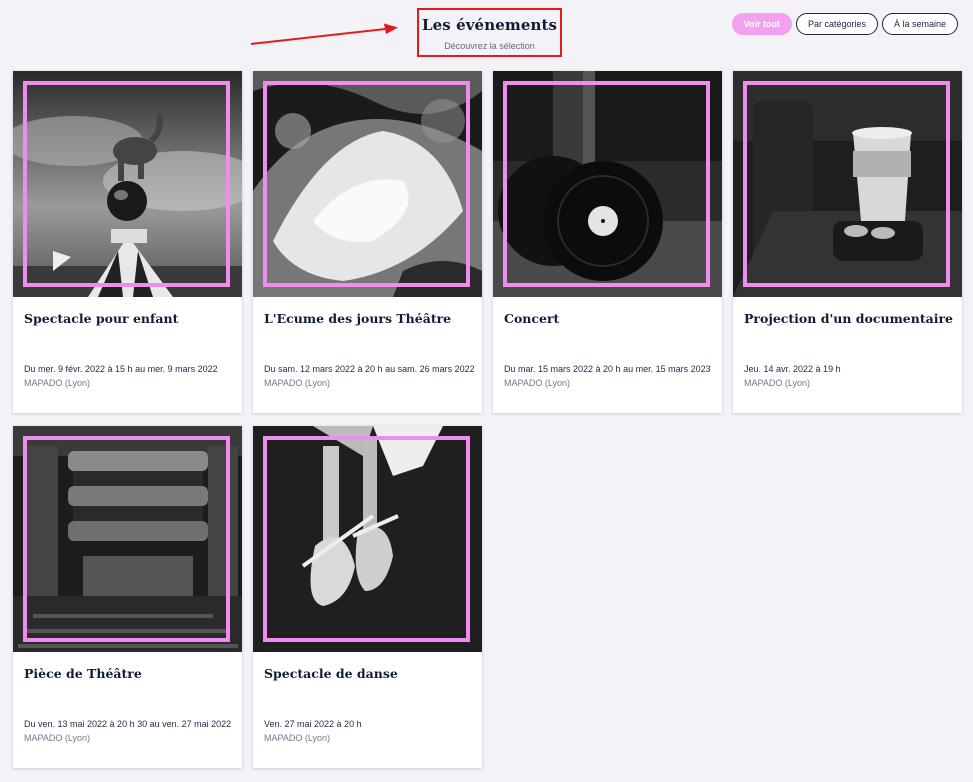  Describe the element at coordinates (849, 318) in the screenshot. I see `event-title: Projection d'un documentaire` at that location.